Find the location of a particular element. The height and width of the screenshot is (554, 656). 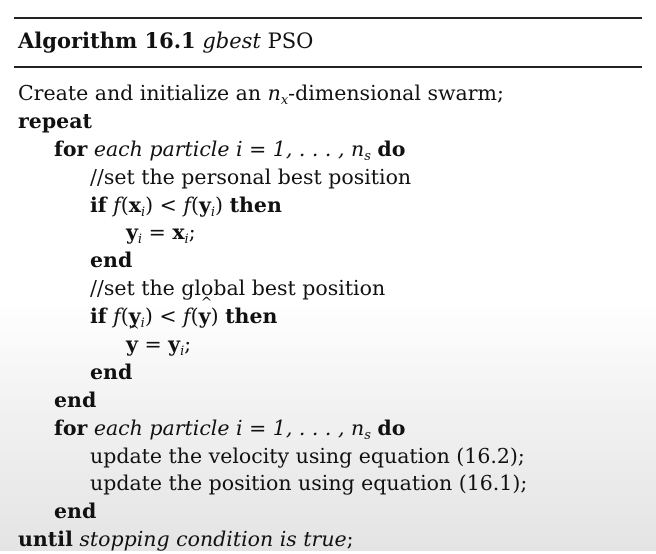

comment-personal: //set the personal best position is located at coordinates (251, 176).